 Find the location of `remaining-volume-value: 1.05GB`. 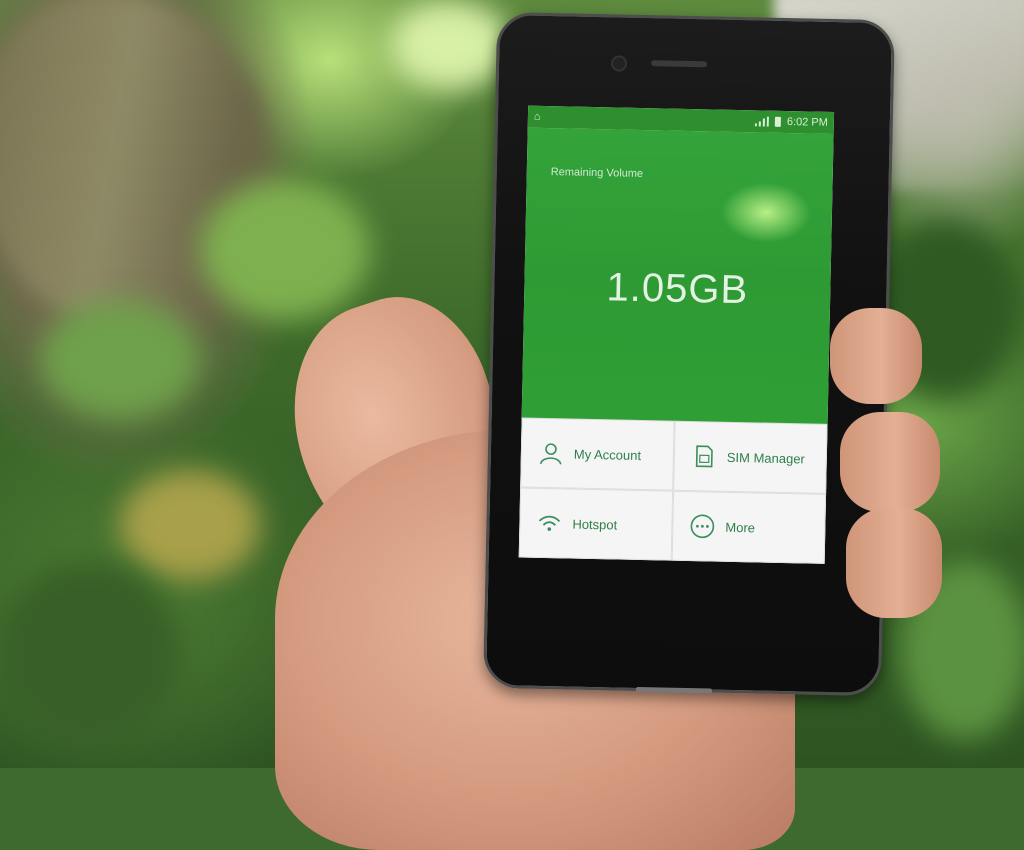

remaining-volume-value: 1.05GB is located at coordinates (677, 289).